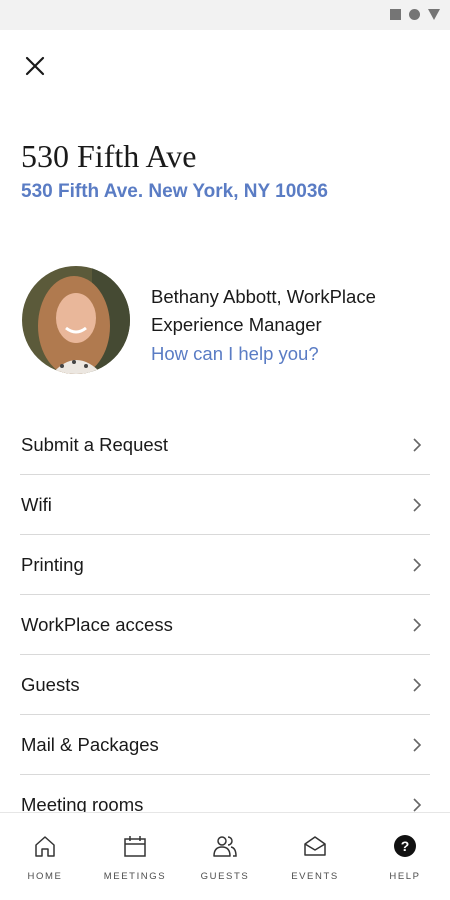  What do you see at coordinates (135, 846) in the screenshot?
I see `calendar-icon` at bounding box center [135, 846].